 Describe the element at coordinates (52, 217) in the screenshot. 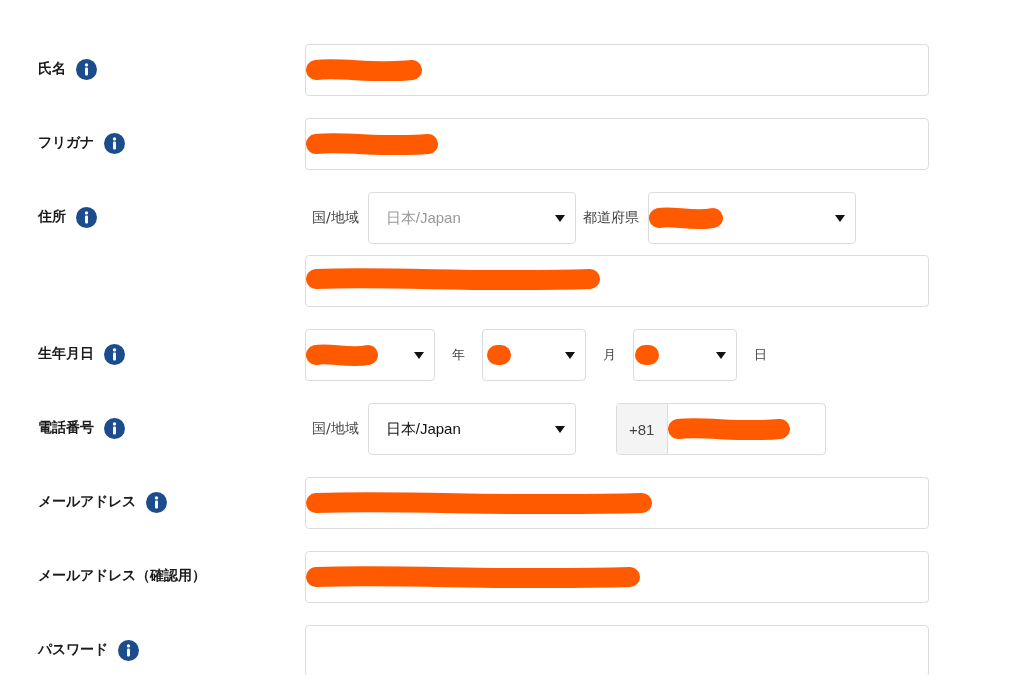

I see `field-label: 住所` at that location.